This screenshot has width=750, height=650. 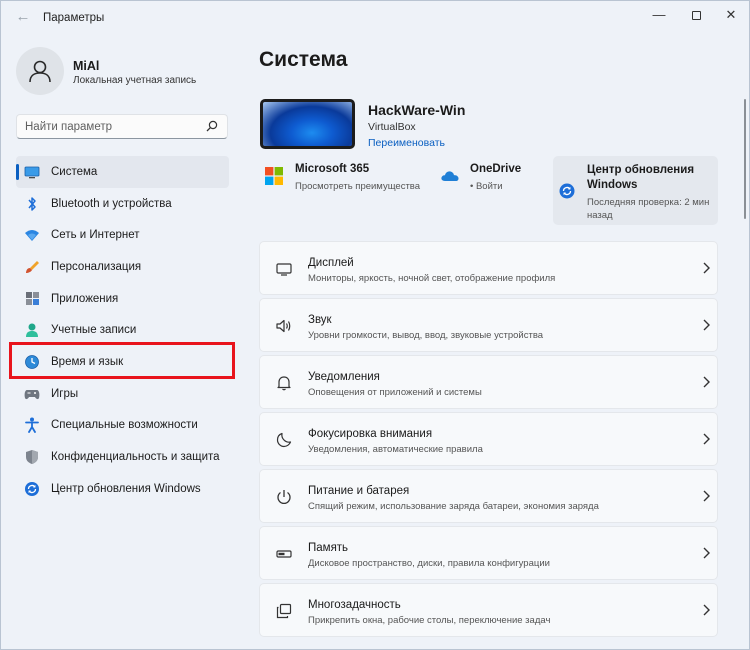 I want to click on update-status-icon, so click(x=567, y=191).